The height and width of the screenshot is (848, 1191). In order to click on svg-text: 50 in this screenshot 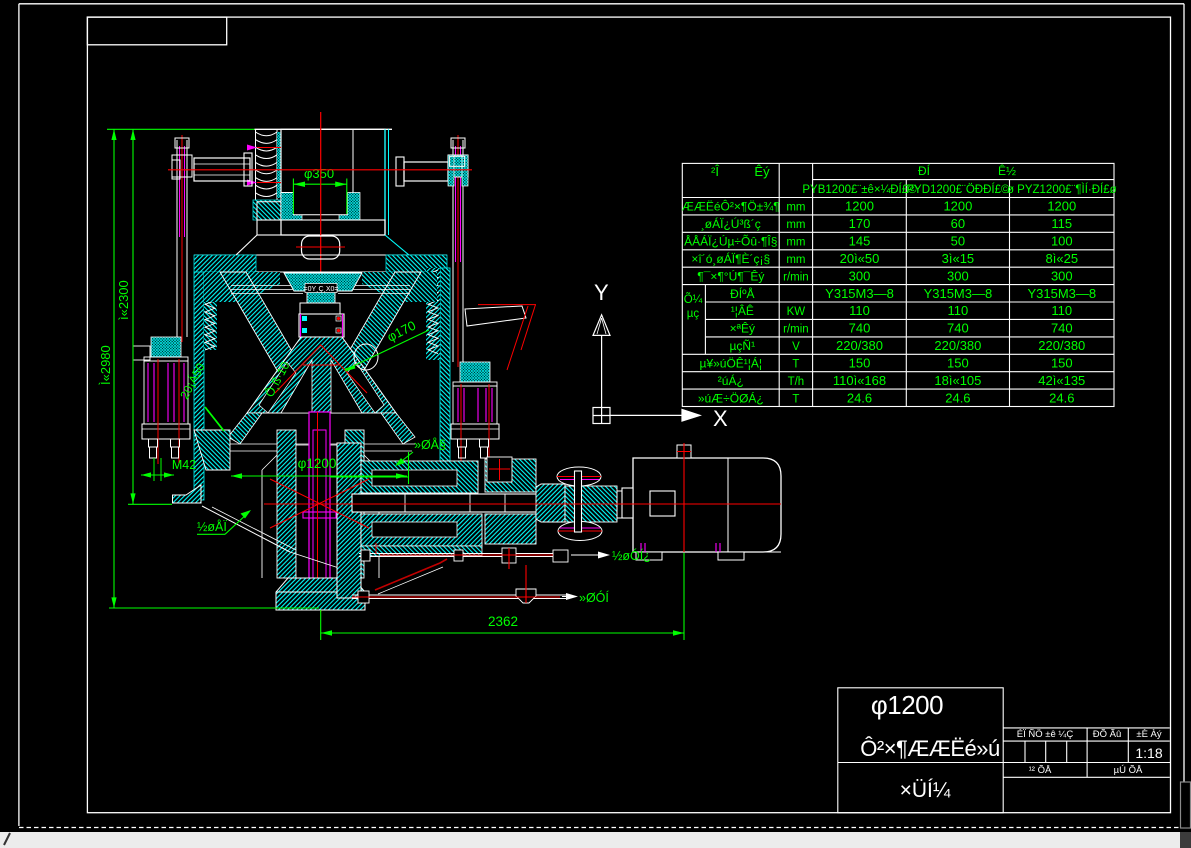, I will do `click(958, 241)`.